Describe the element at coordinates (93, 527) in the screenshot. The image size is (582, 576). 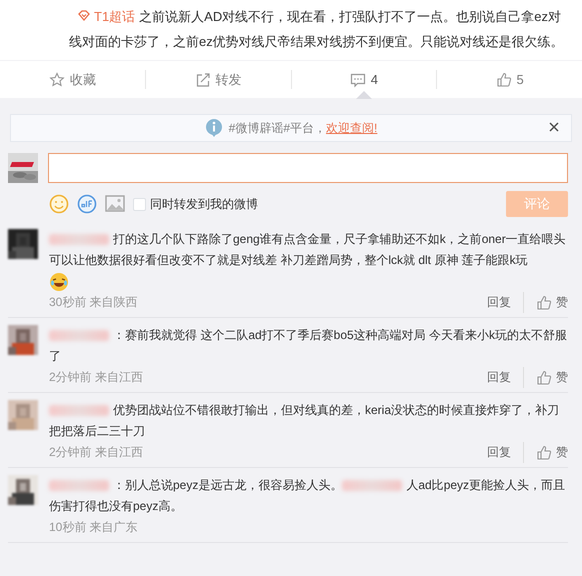
I see `comment-time: 10秒前 来自广东` at that location.